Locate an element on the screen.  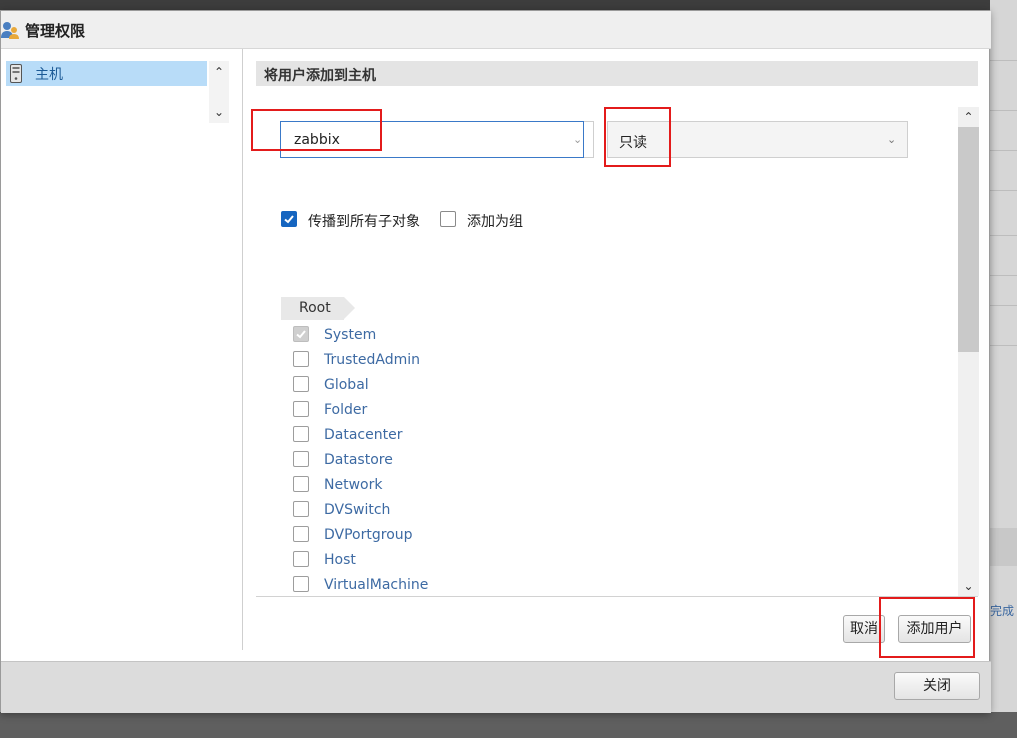
privilege-label: Host is located at coordinates (340, 560).